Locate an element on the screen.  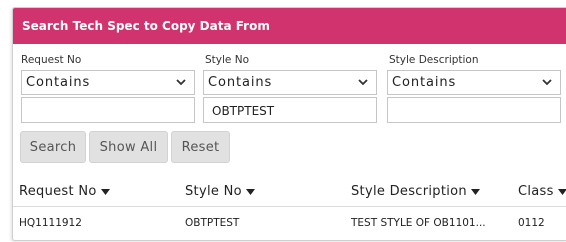
style-description-operator-value: Contains is located at coordinates (424, 82).